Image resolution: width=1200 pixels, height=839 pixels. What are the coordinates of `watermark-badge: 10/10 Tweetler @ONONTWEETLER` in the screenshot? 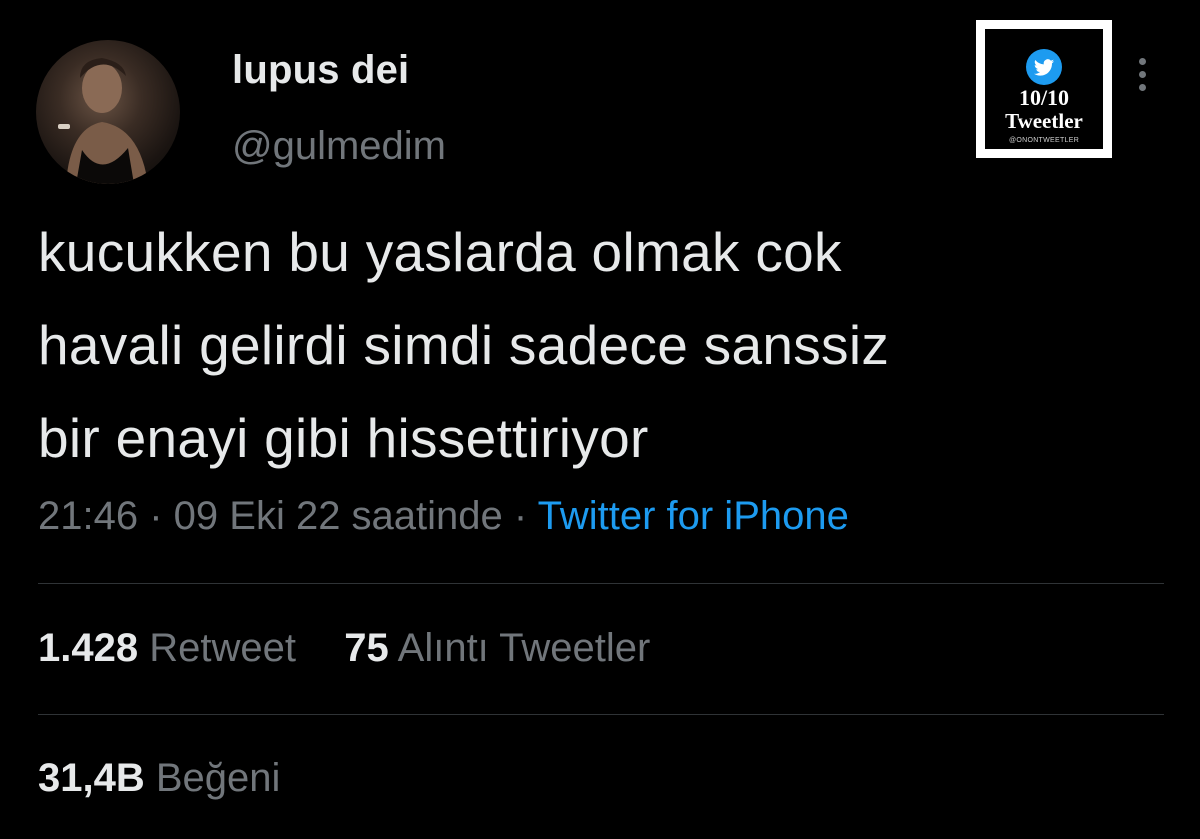 It's located at (1044, 89).